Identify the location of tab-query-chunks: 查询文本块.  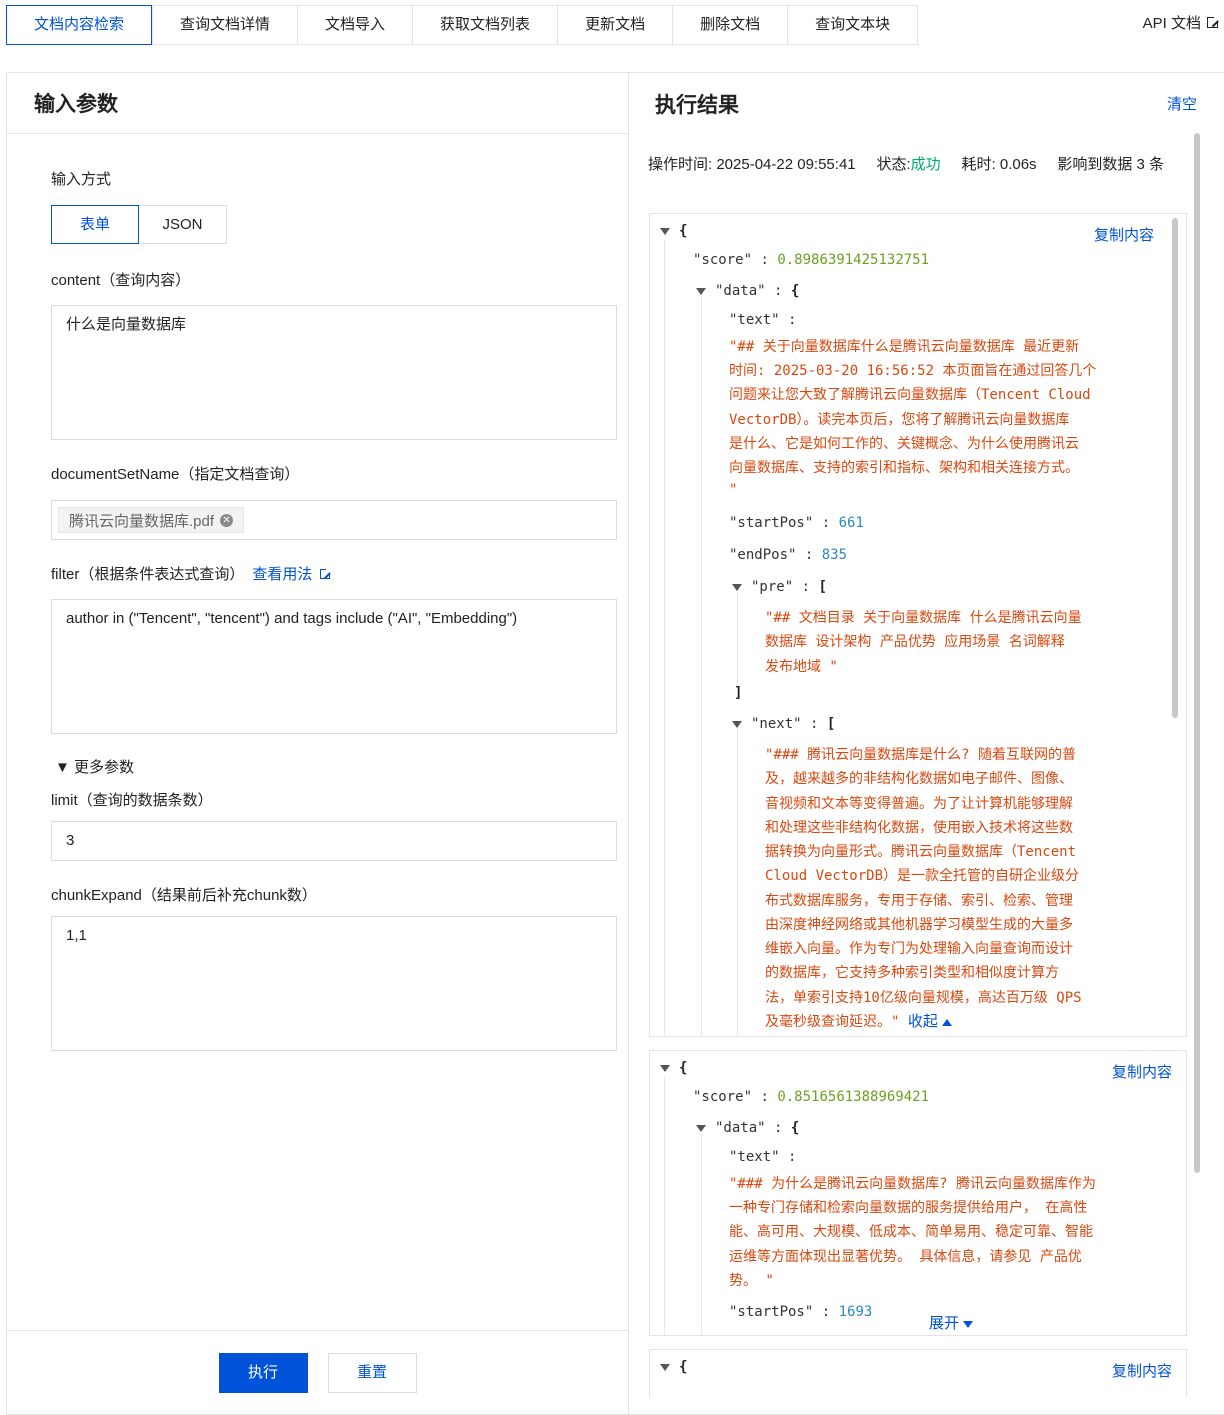
(852, 25).